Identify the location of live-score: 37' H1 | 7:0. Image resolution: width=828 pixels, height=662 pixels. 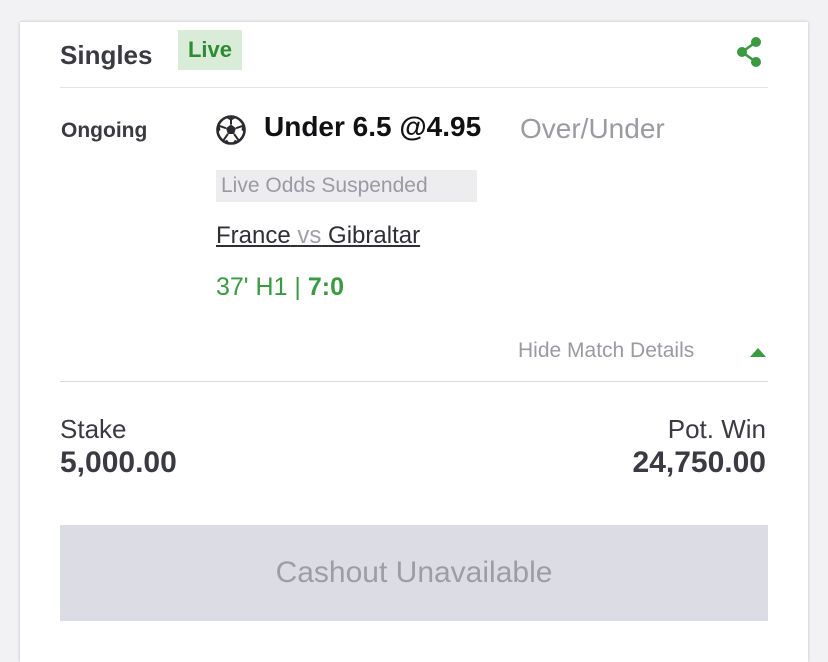
(280, 287).